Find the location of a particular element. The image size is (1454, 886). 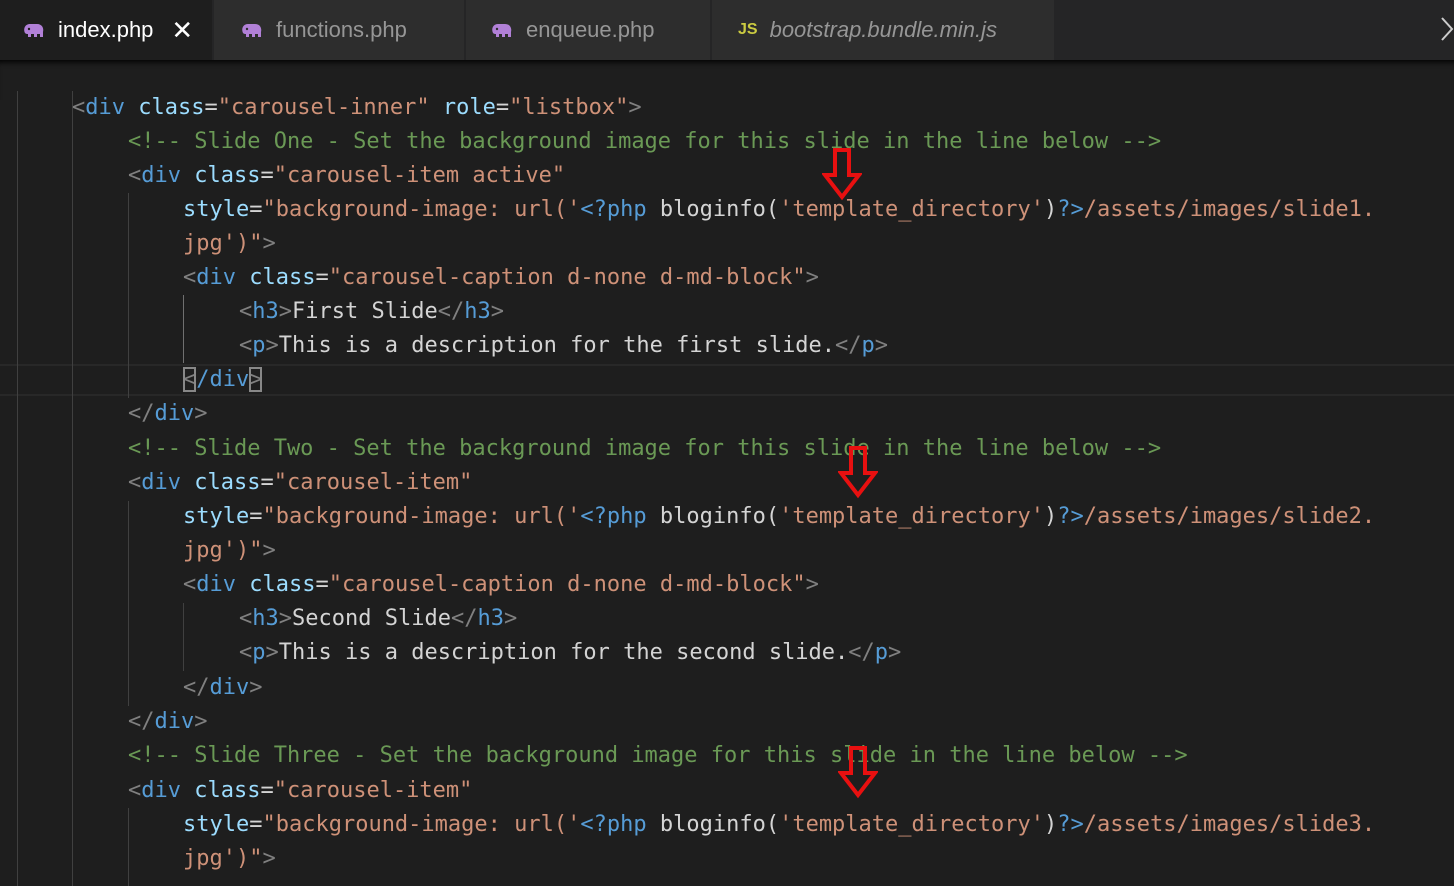

code-line: <div class="carousel-item active" is located at coordinates (347, 175).